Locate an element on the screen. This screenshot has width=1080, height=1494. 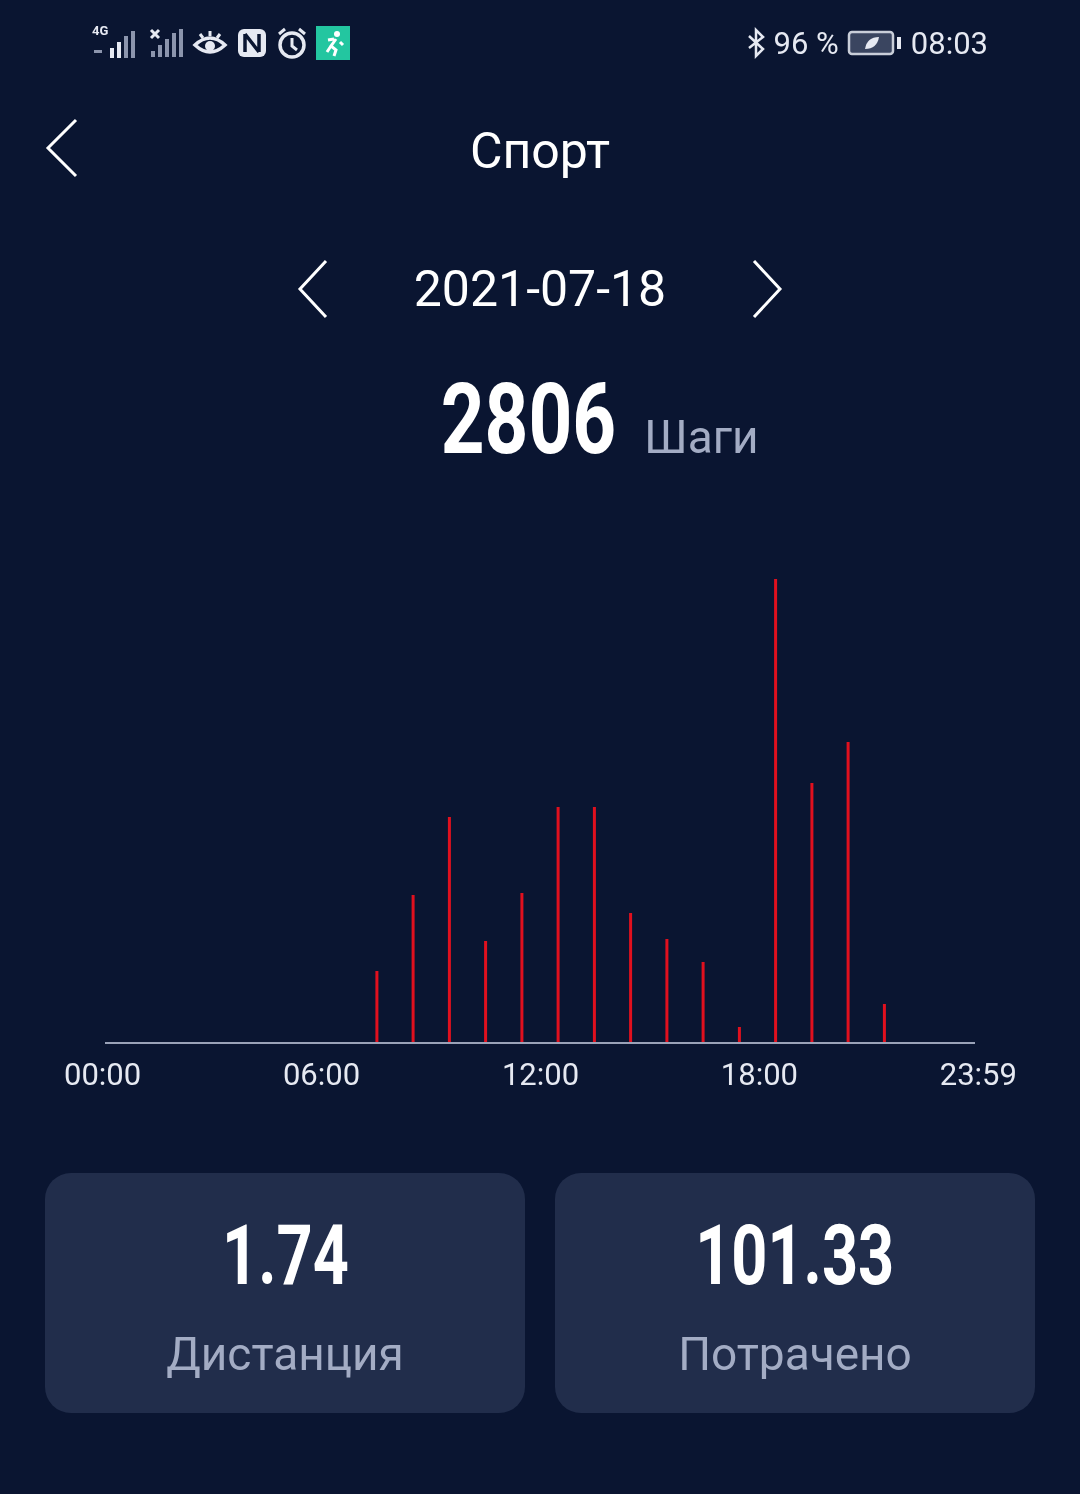
time-axis-label: 00:00 is located at coordinates (103, 1074).